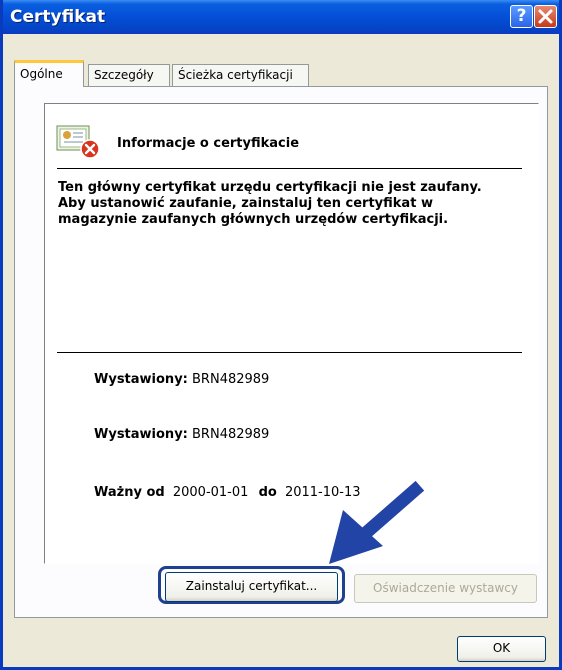 The width and height of the screenshot is (562, 670). What do you see at coordinates (49, 73) in the screenshot?
I see `tab-general: Ogólne` at bounding box center [49, 73].